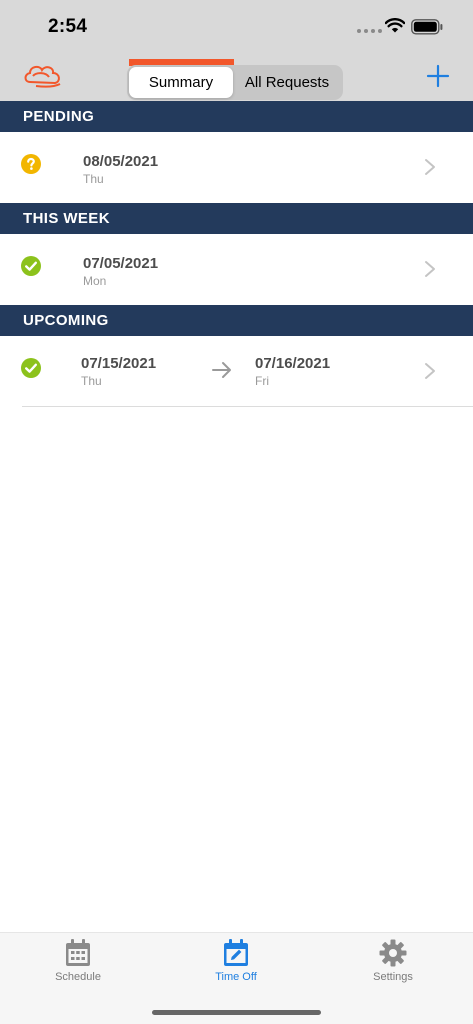  Describe the element at coordinates (287, 82) in the screenshot. I see `segment-all-requests: All Requests` at that location.